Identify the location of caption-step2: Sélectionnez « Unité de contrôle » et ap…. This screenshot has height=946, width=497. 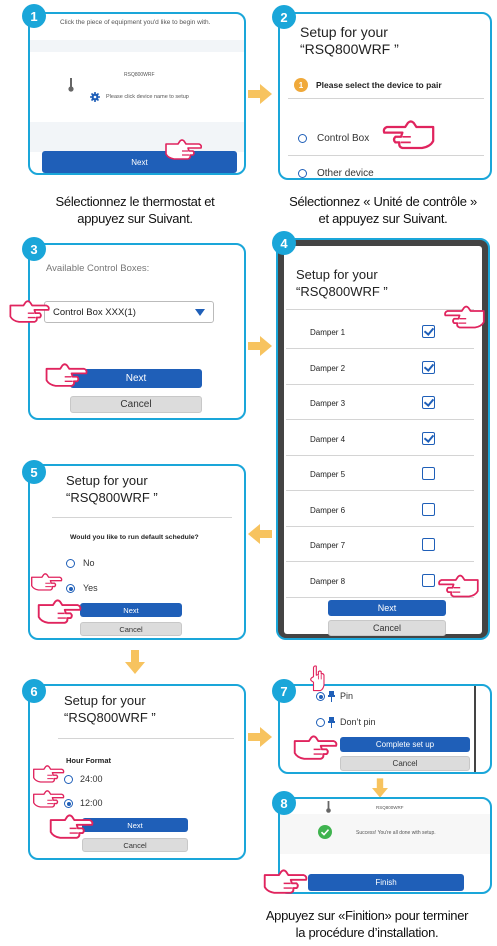
(383, 210).